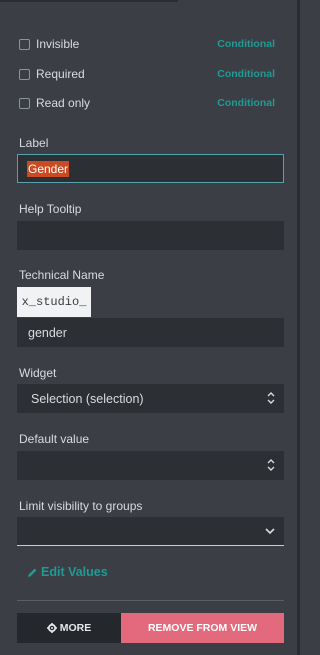  I want to click on default-value-select, so click(150, 465).